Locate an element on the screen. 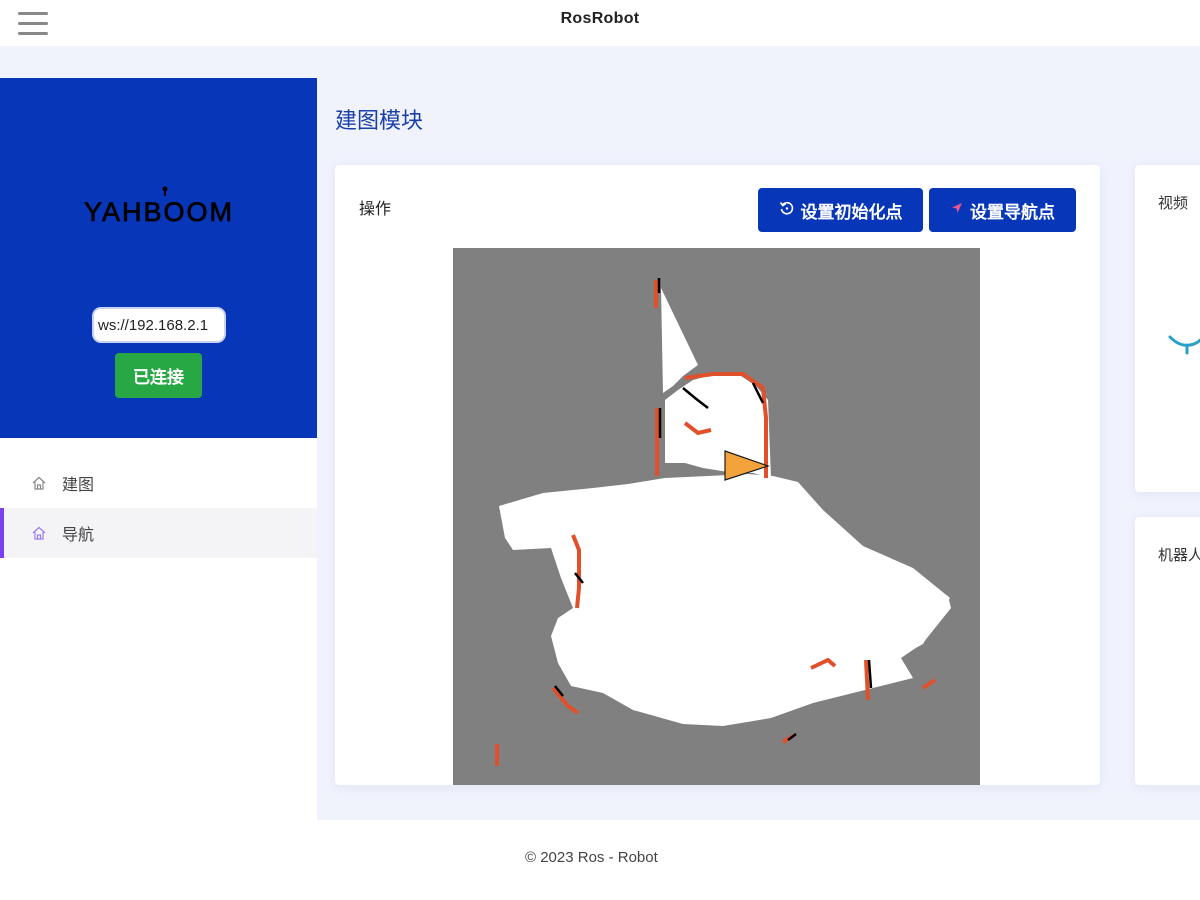 The image size is (1200, 900). app-title: RosRobot is located at coordinates (600, 18).